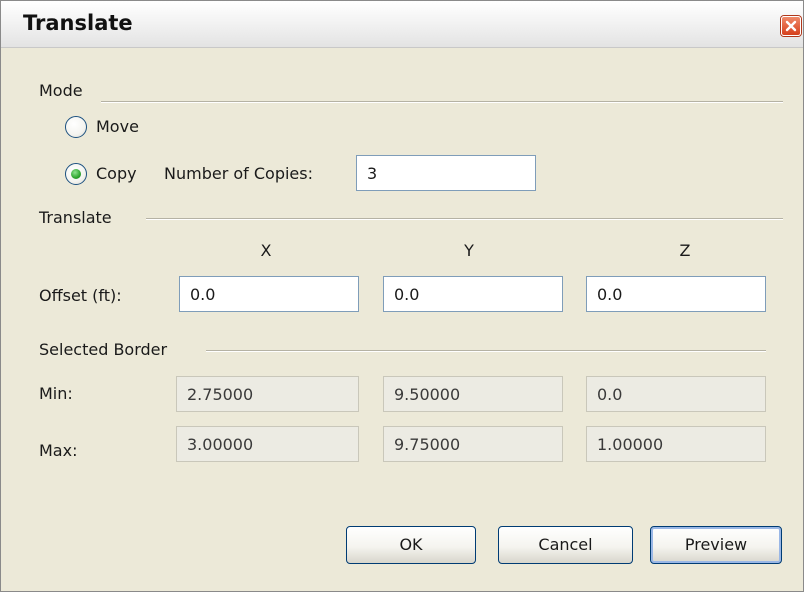  I want to click on radio-selected-dot, so click(76, 174).